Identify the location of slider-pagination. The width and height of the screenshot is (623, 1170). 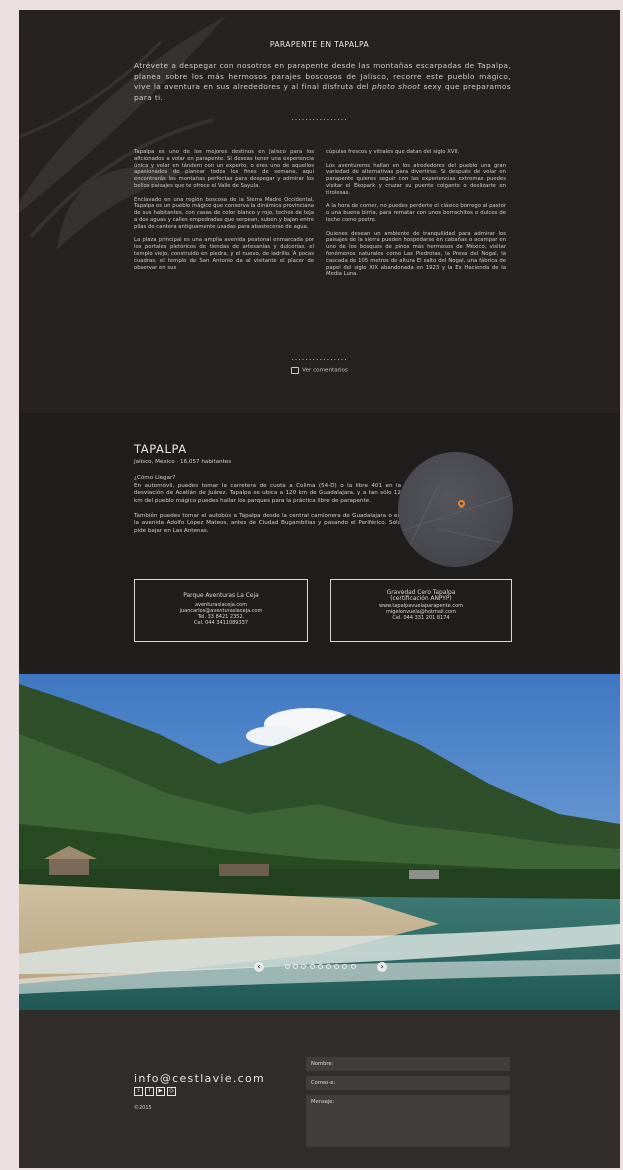
(320, 966).